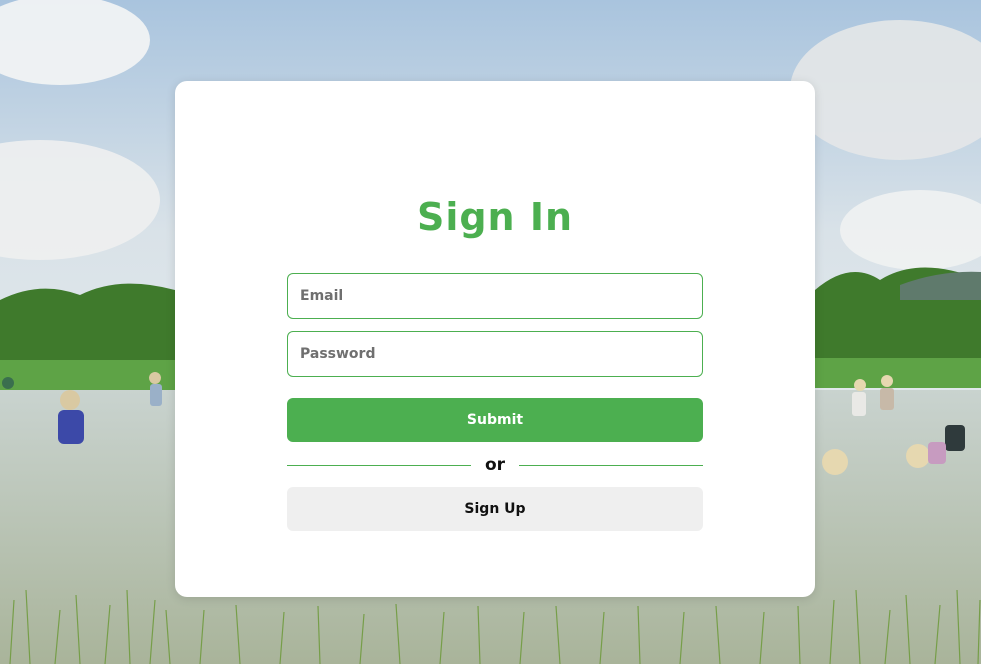 This screenshot has height=664, width=981. I want to click on page-title: Sign In, so click(495, 217).